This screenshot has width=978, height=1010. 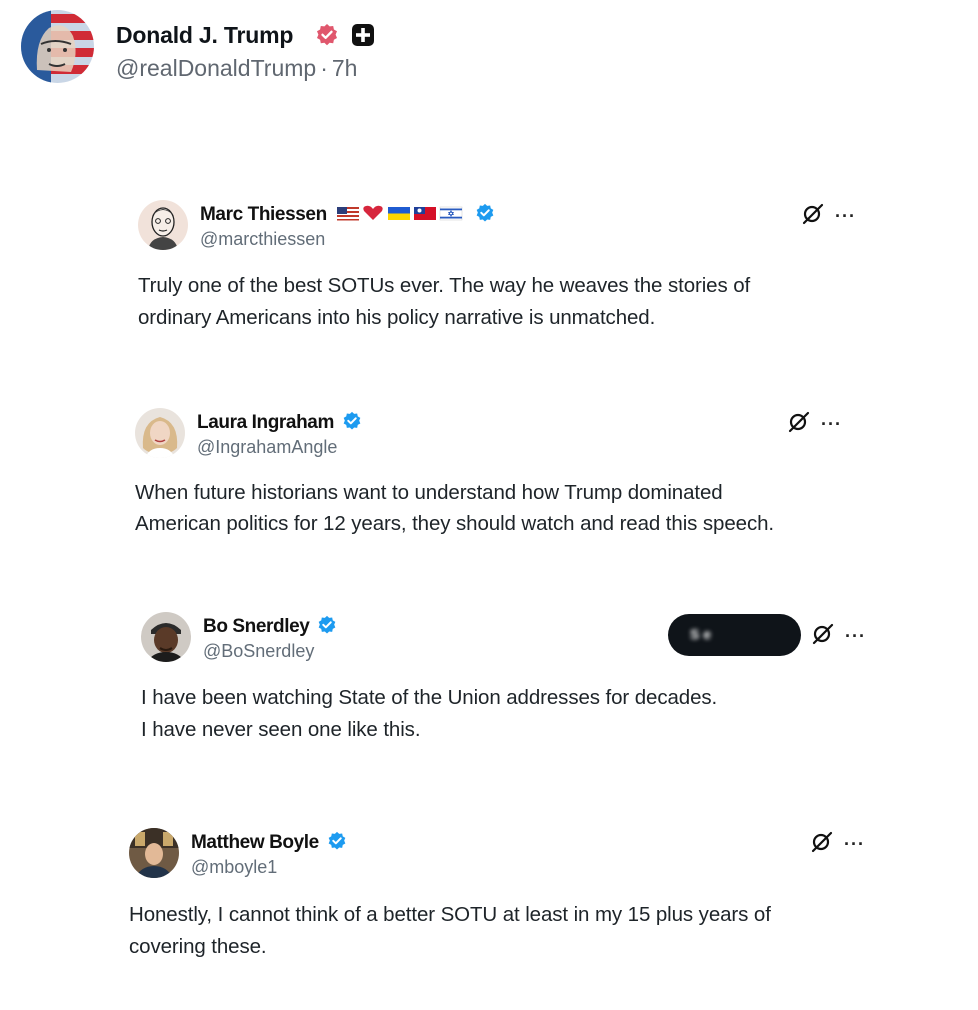 What do you see at coordinates (263, 214) in the screenshot?
I see `quote-author-name-text: Marc Thiessen` at bounding box center [263, 214].